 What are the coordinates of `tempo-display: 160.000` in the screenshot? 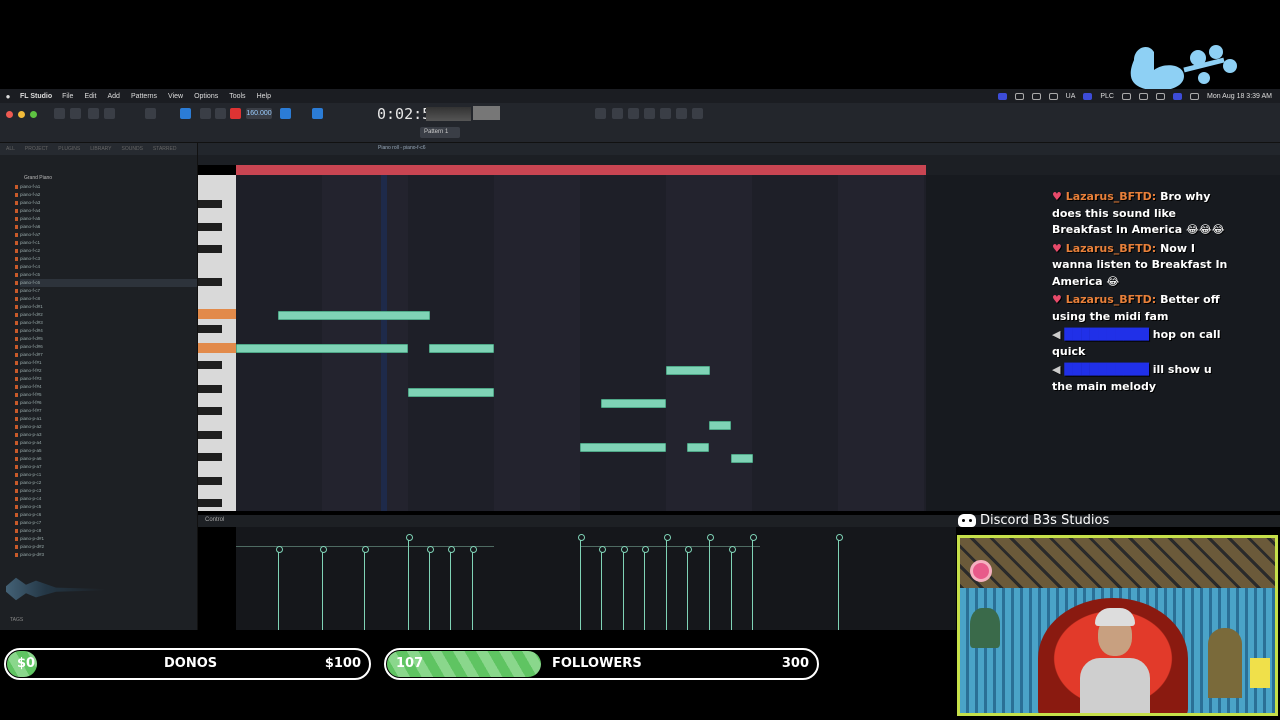 It's located at (259, 113).